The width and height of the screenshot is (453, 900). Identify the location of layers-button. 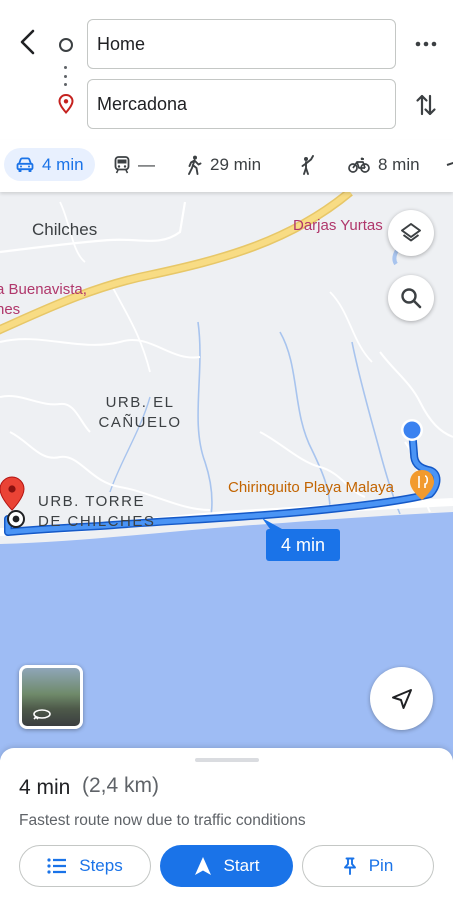
(411, 233).